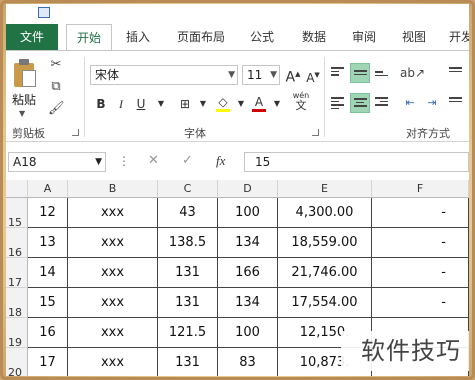 The height and width of the screenshot is (380, 475). What do you see at coordinates (188, 213) in the screenshot?
I see `table-cell: 43` at bounding box center [188, 213].